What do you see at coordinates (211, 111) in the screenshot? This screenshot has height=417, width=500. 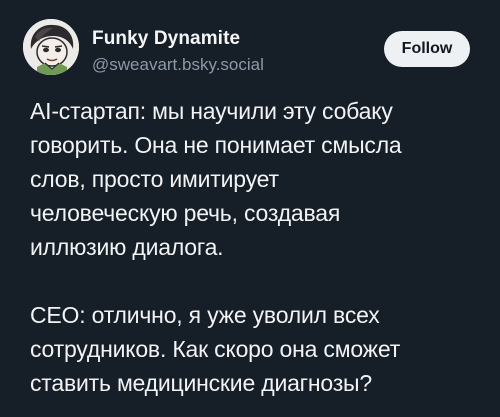 I see `post-text-line: AI-стартап: мы научили эту собаку` at bounding box center [211, 111].